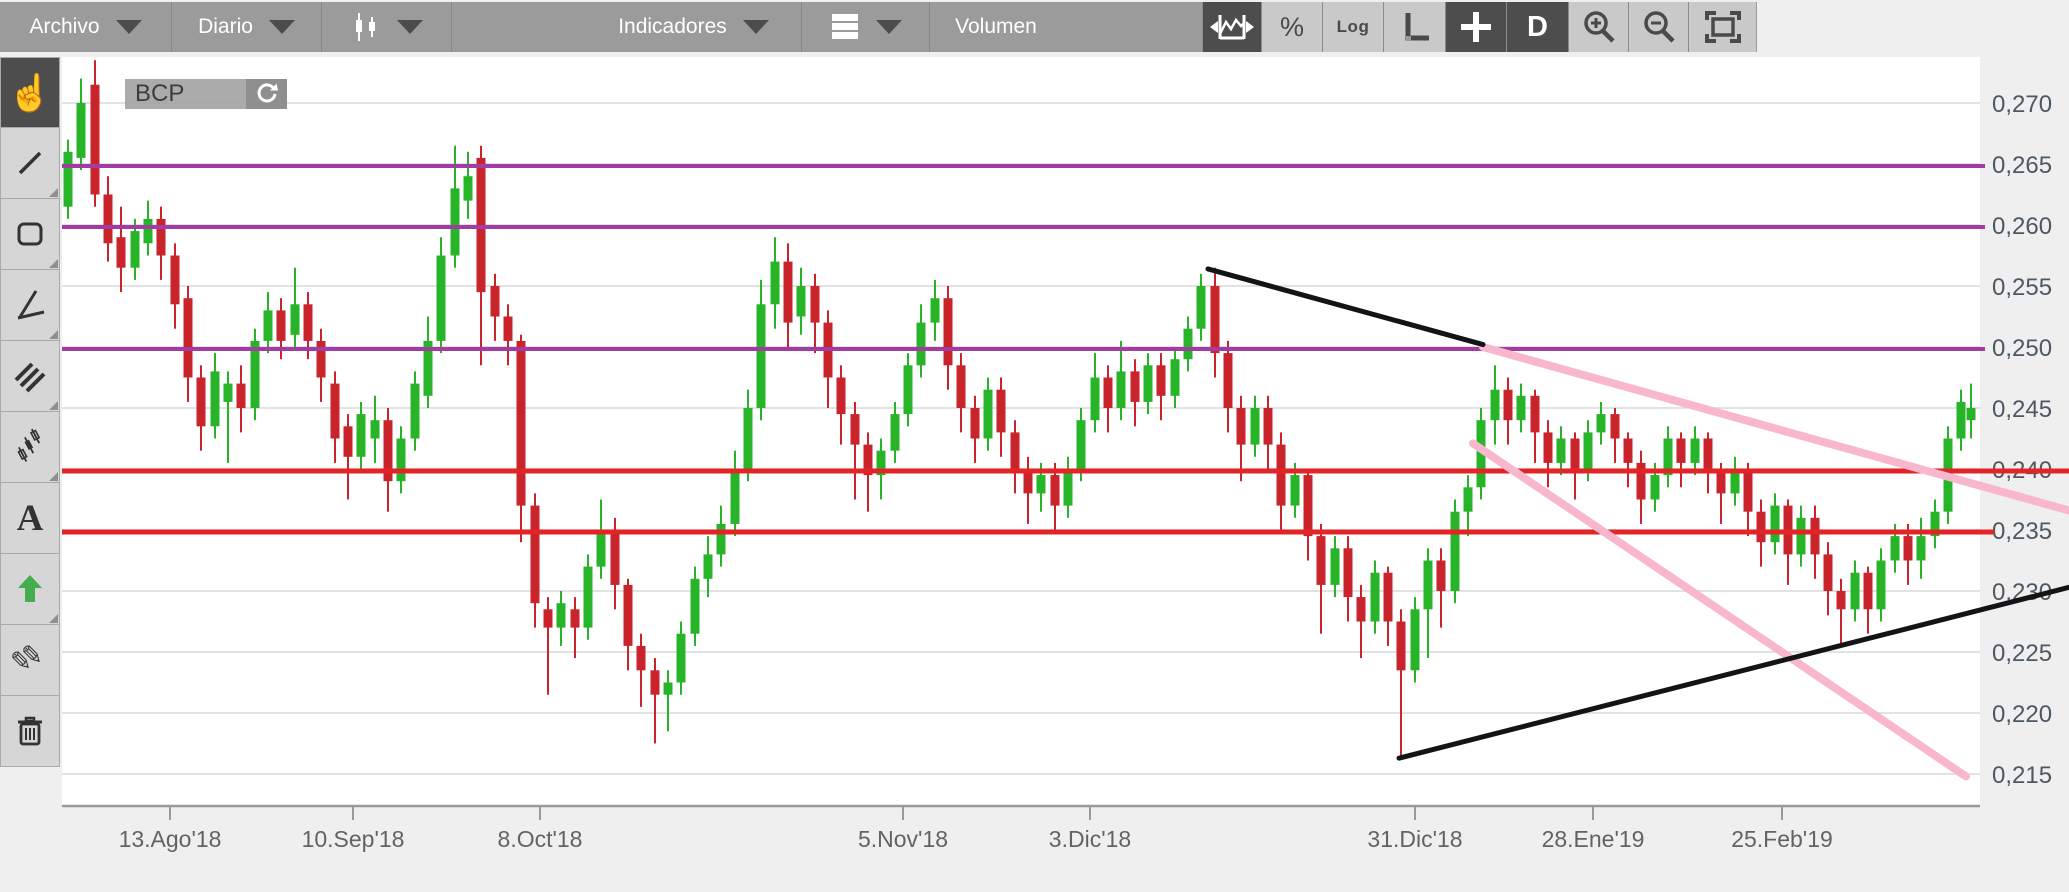 This screenshot has width=2069, height=892. I want to click on tool-text: A, so click(30, 518).